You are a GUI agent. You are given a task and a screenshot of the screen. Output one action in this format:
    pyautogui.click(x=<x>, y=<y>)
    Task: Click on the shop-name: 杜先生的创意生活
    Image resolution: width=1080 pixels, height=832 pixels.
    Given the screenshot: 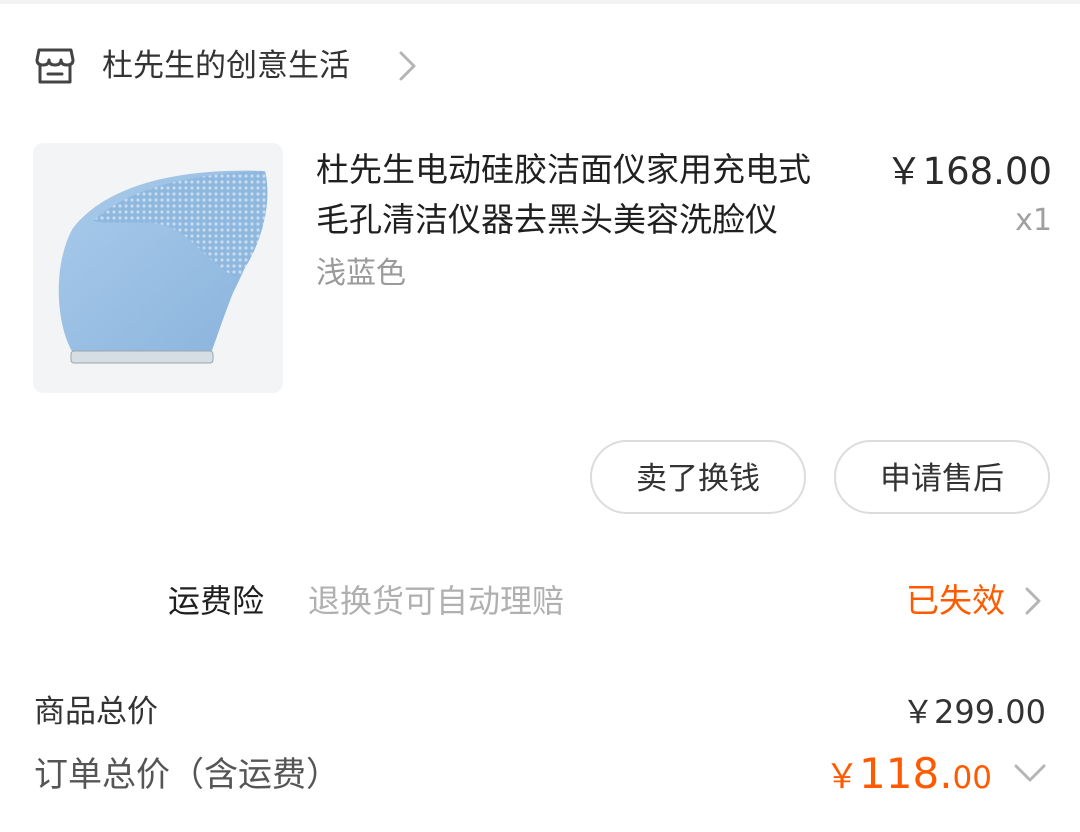 What is the action you would take?
    pyautogui.click(x=226, y=66)
    